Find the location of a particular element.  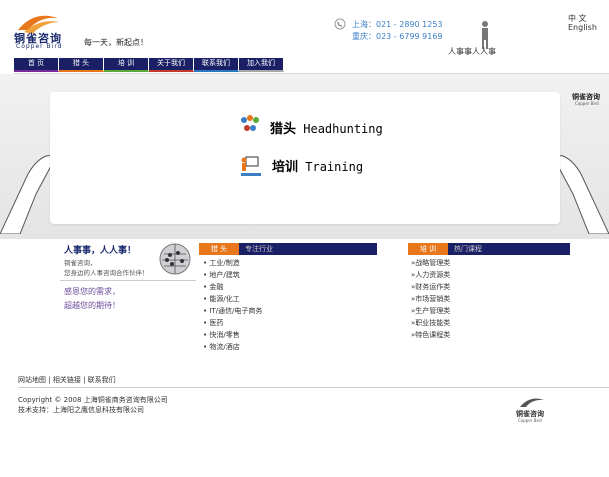

headhunting-banner-link: 猎头 Headhunting is located at coordinates (326, 127).